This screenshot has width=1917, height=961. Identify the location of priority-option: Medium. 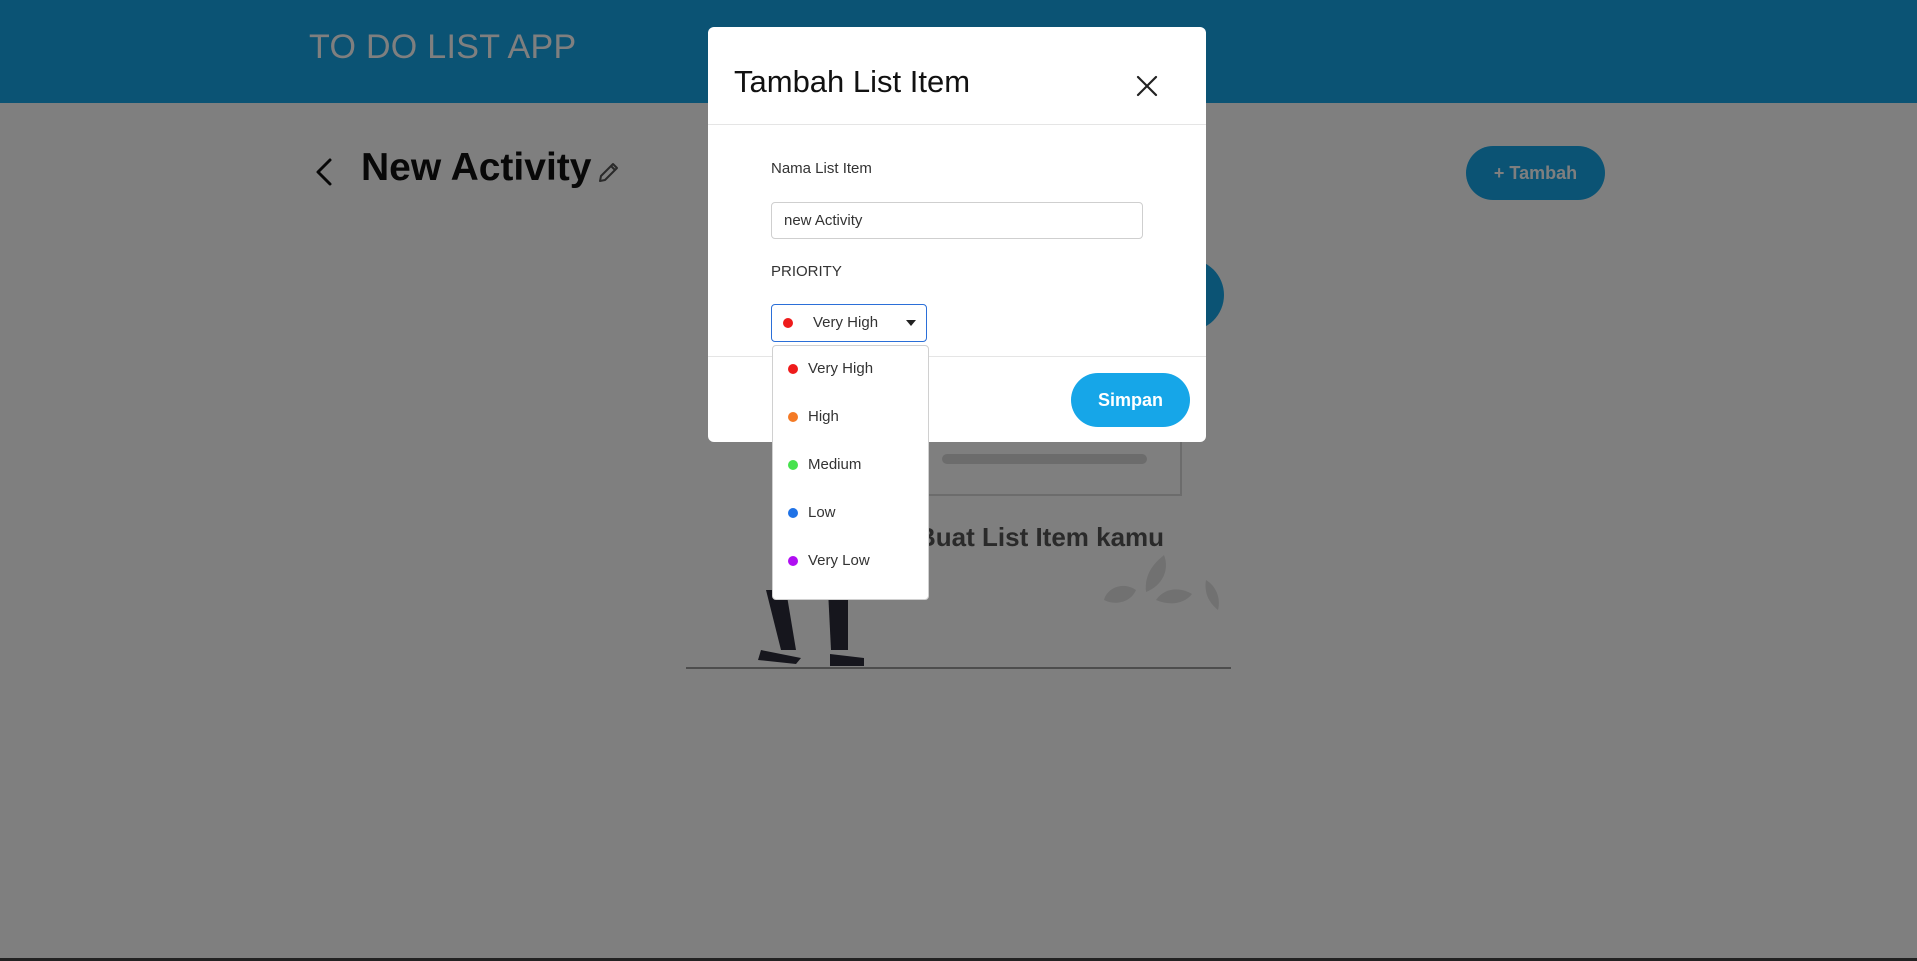
(850, 465).